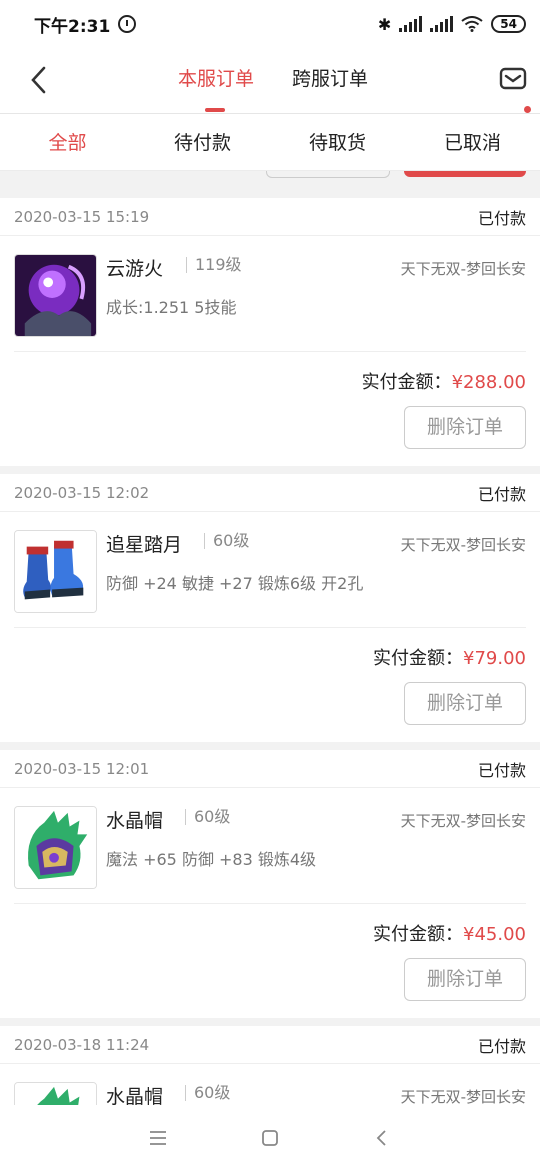 This screenshot has height=1170, width=540. What do you see at coordinates (488, 382) in the screenshot?
I see `paid-amount-value: ¥288.00` at bounding box center [488, 382].